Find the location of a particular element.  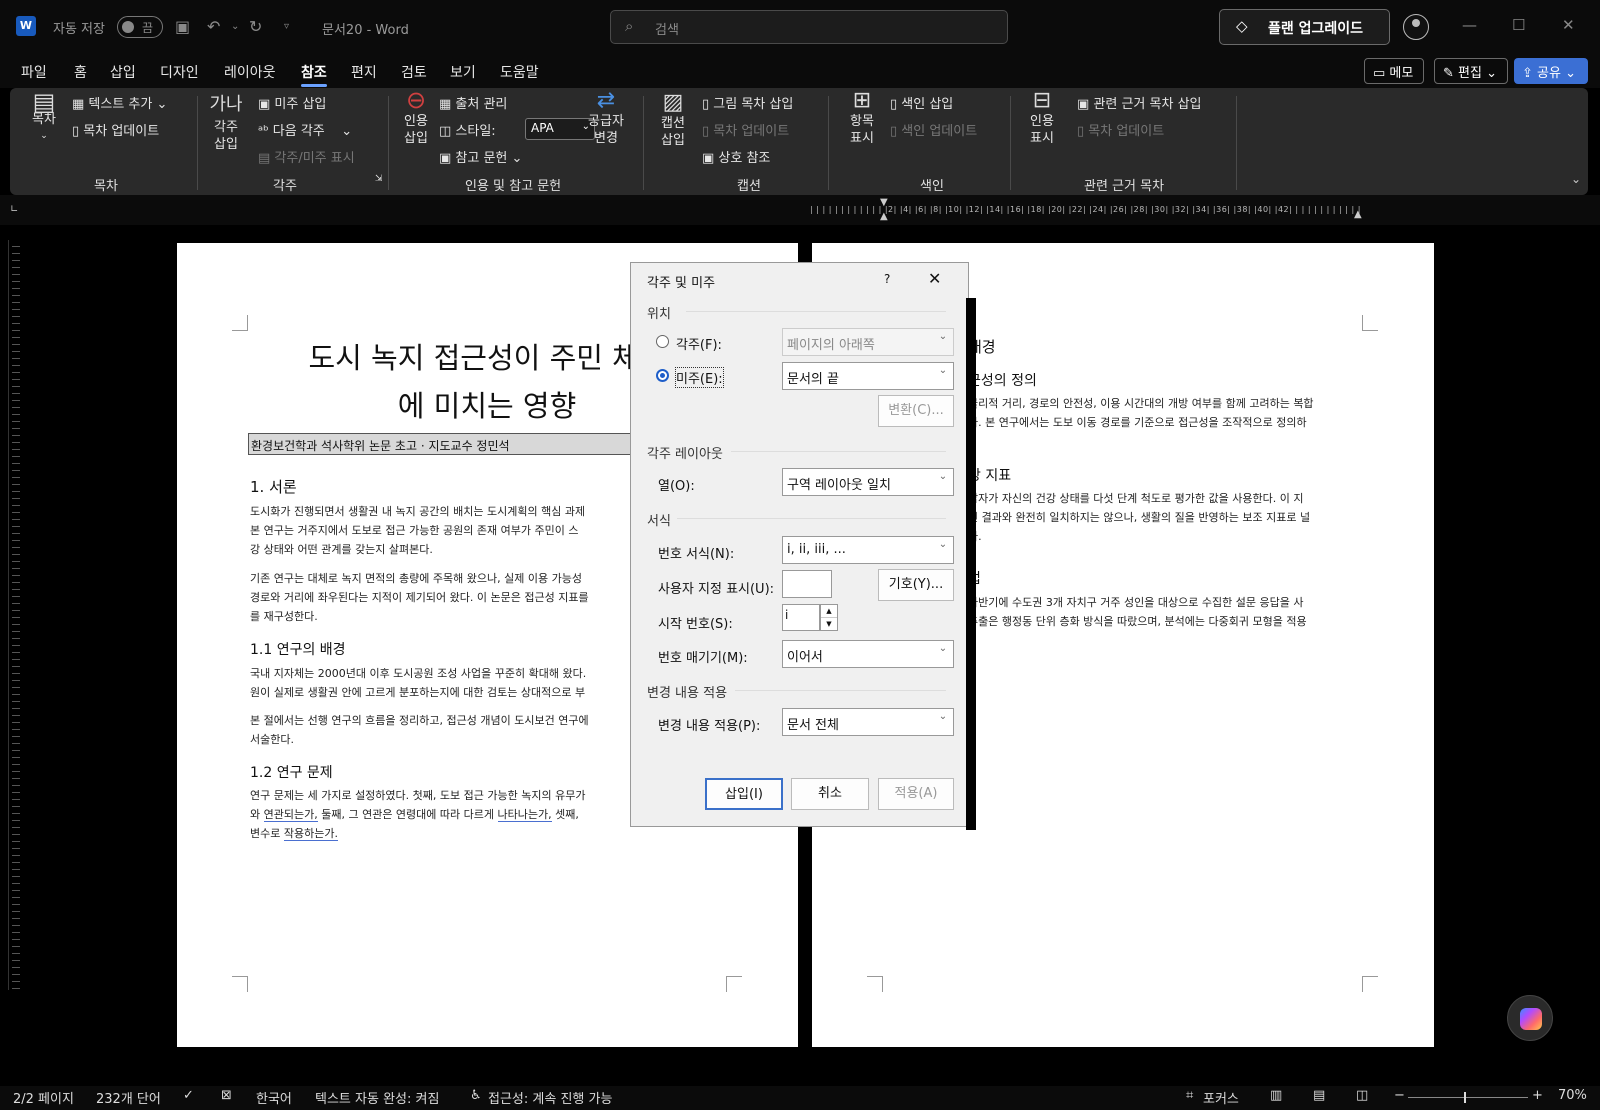

close-icon: ✕ is located at coordinates (934, 278).